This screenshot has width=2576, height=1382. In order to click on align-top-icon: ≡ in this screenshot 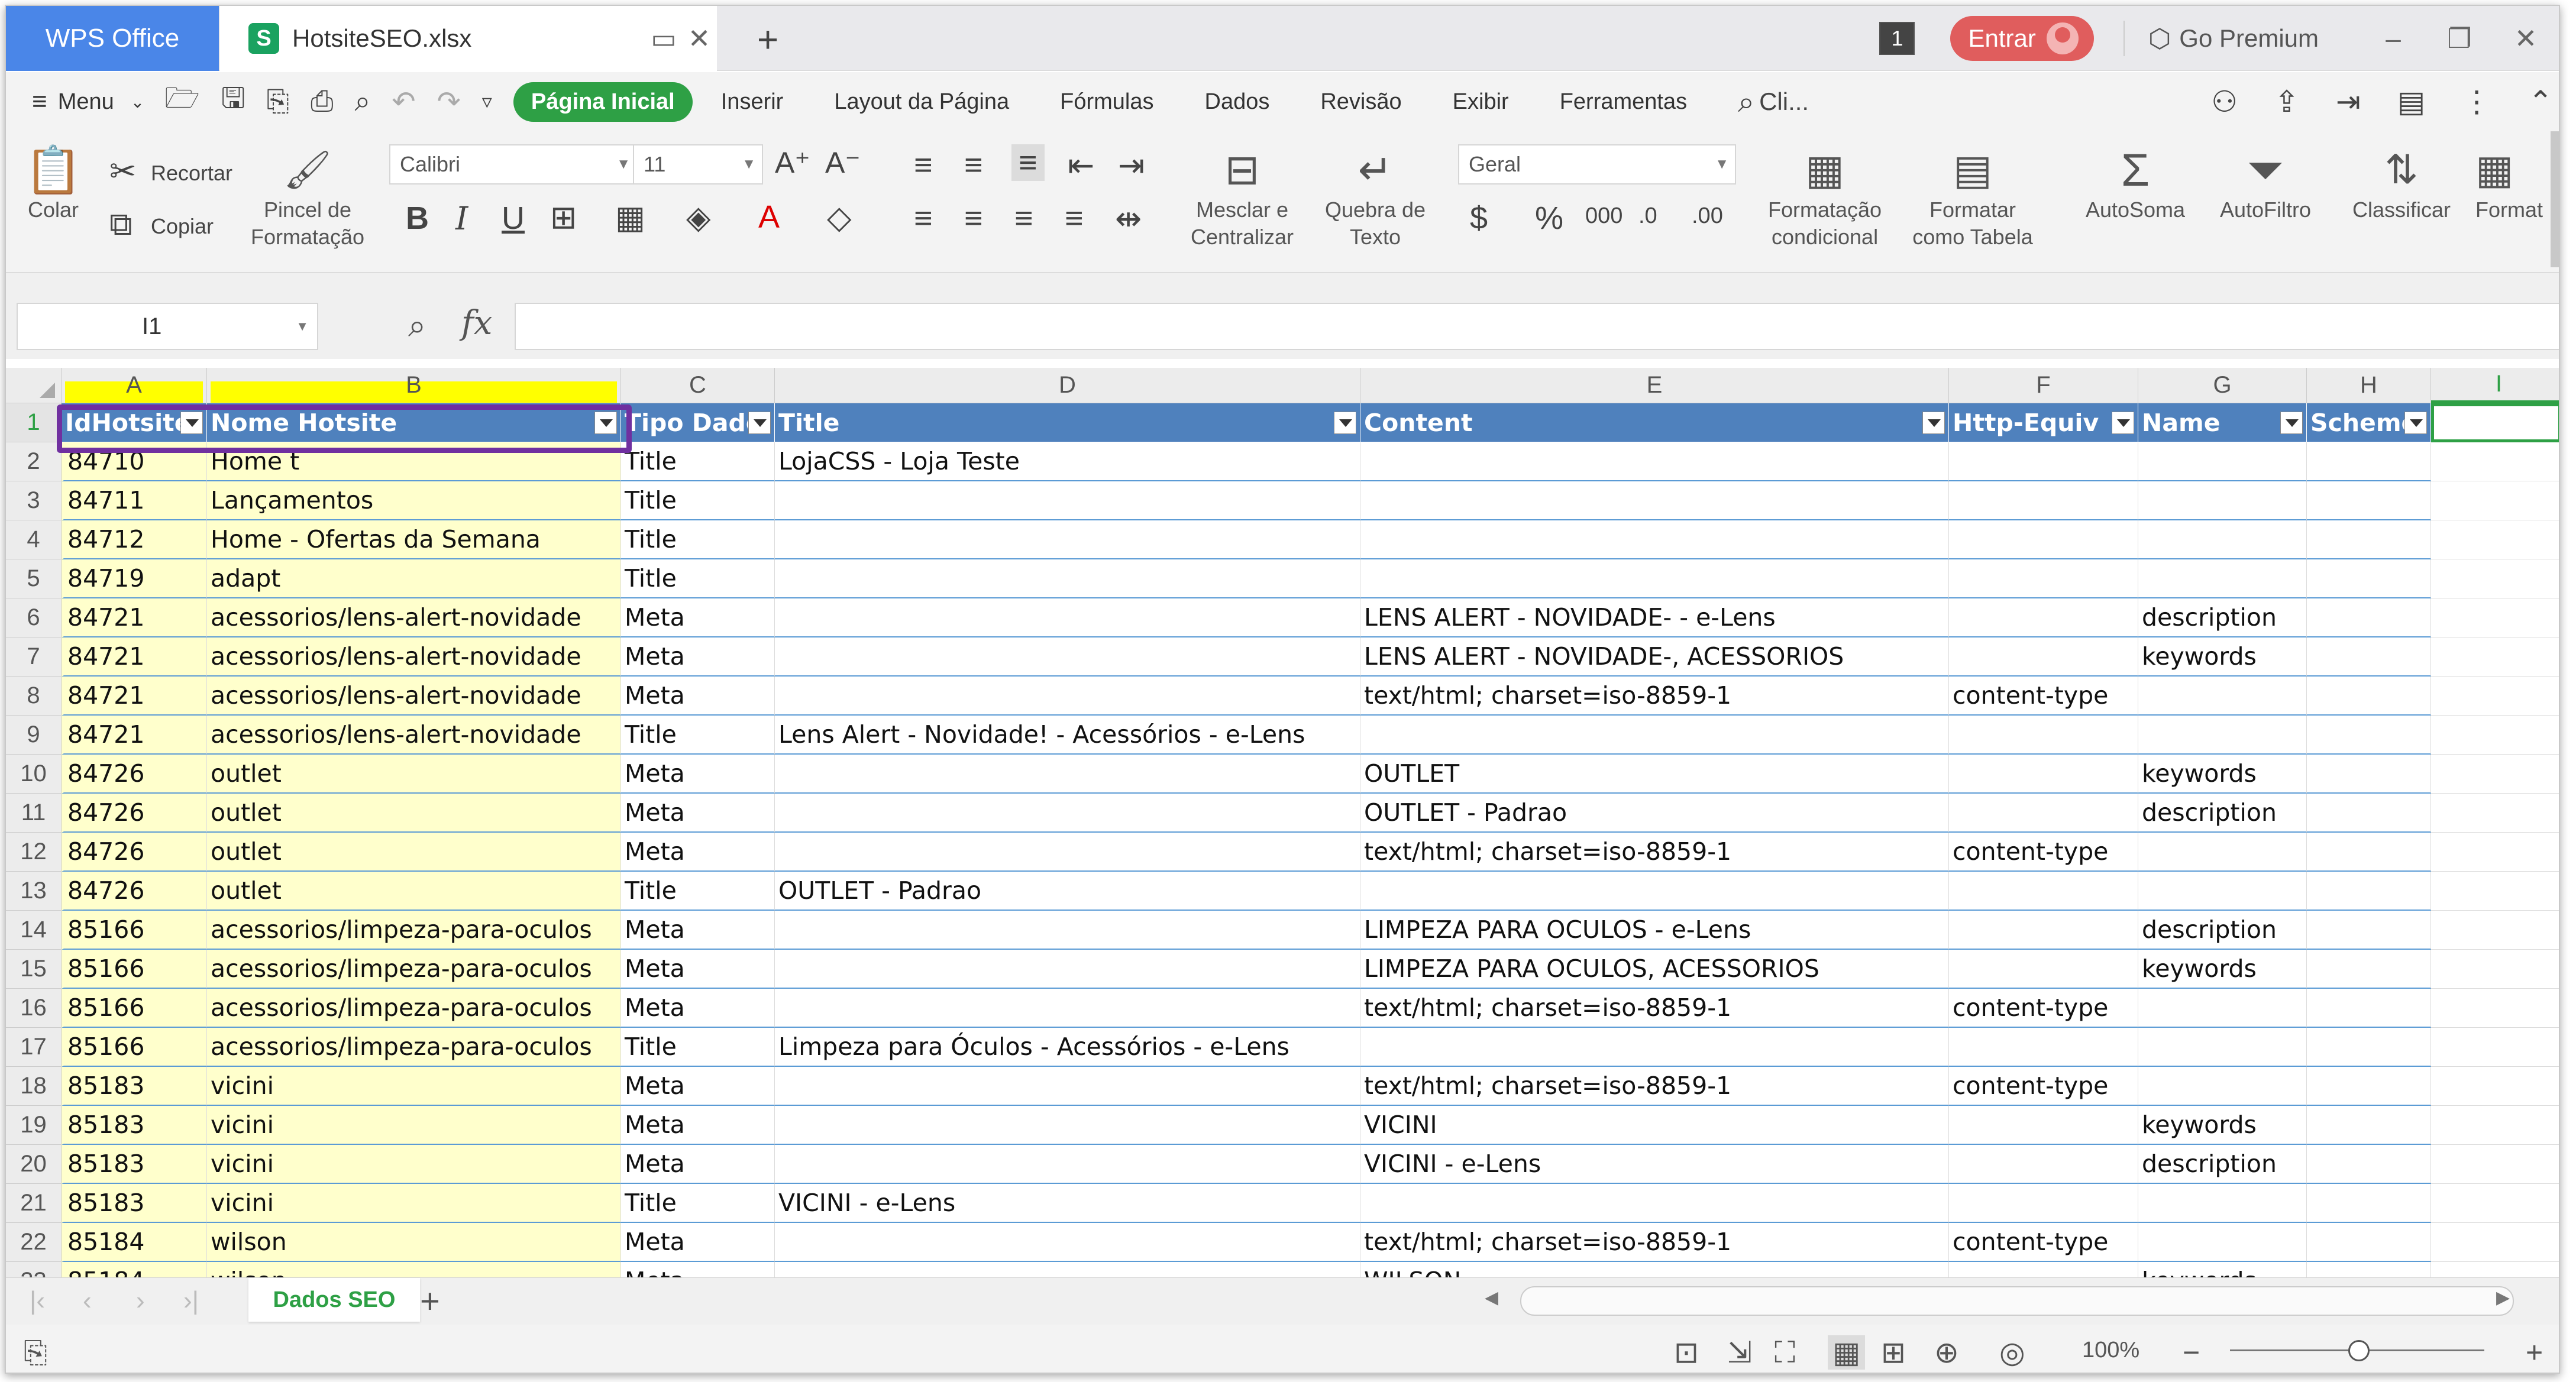, I will do `click(923, 165)`.